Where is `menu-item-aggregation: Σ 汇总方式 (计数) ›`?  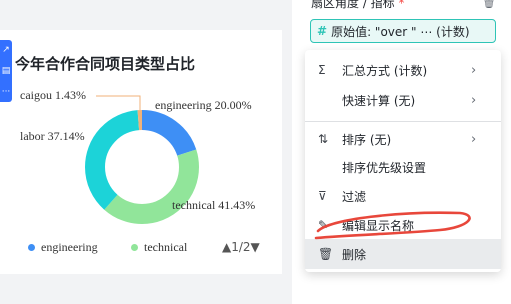
menu-item-aggregation: Σ 汇总方式 (计数) › is located at coordinates (403, 70).